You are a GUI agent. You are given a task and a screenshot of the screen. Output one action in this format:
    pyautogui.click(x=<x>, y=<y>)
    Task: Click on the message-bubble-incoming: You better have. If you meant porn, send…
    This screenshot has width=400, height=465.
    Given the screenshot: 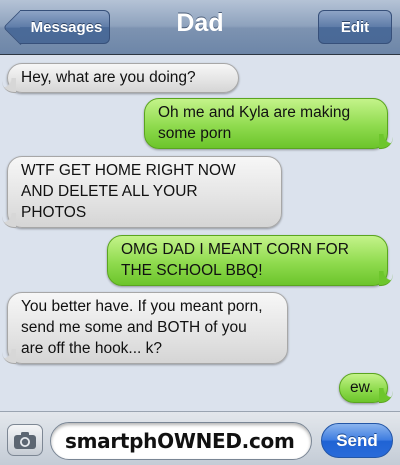 What is the action you would take?
    pyautogui.click(x=145, y=328)
    